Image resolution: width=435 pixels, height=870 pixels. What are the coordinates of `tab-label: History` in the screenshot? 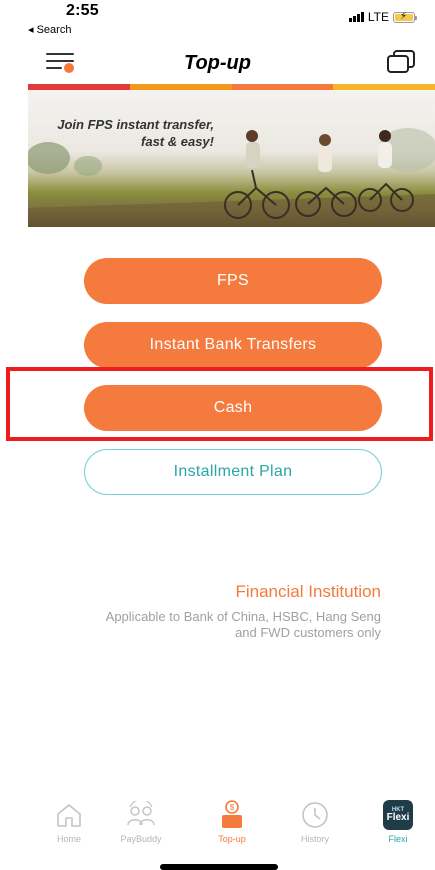 It's located at (314, 839).